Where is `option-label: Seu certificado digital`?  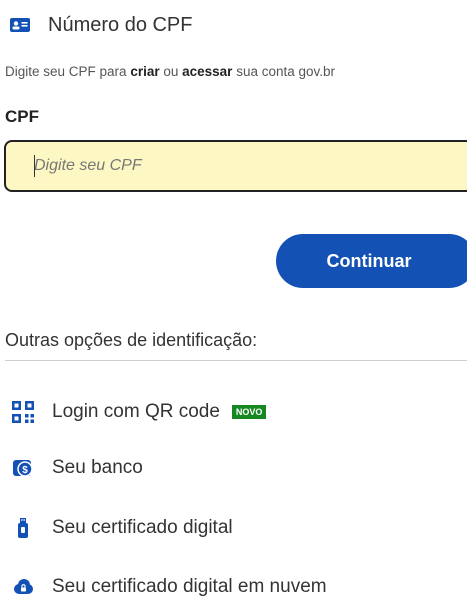 option-label: Seu certificado digital is located at coordinates (142, 527).